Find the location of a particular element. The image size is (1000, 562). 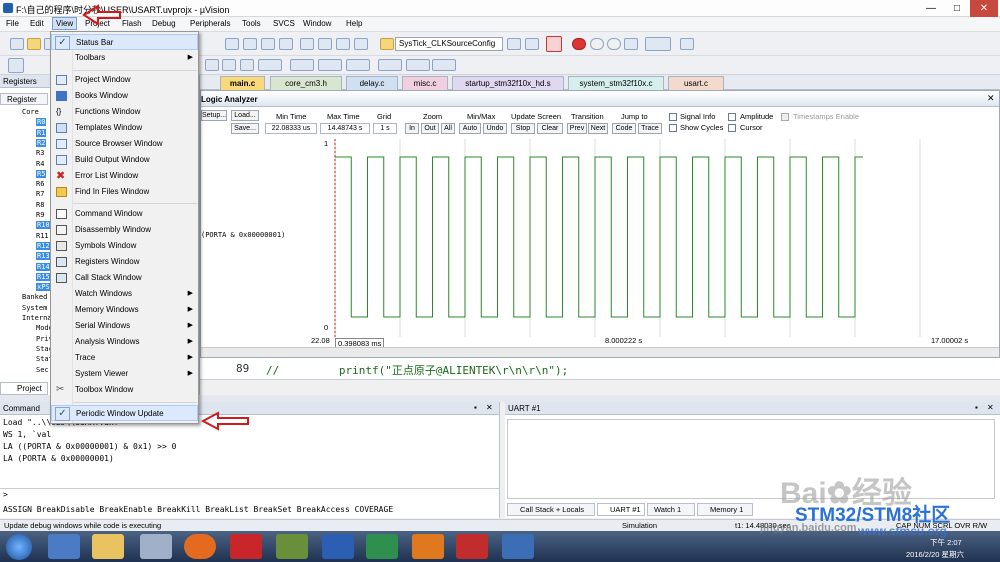

disable-all-breakpoints-icon is located at coordinates (614, 44).